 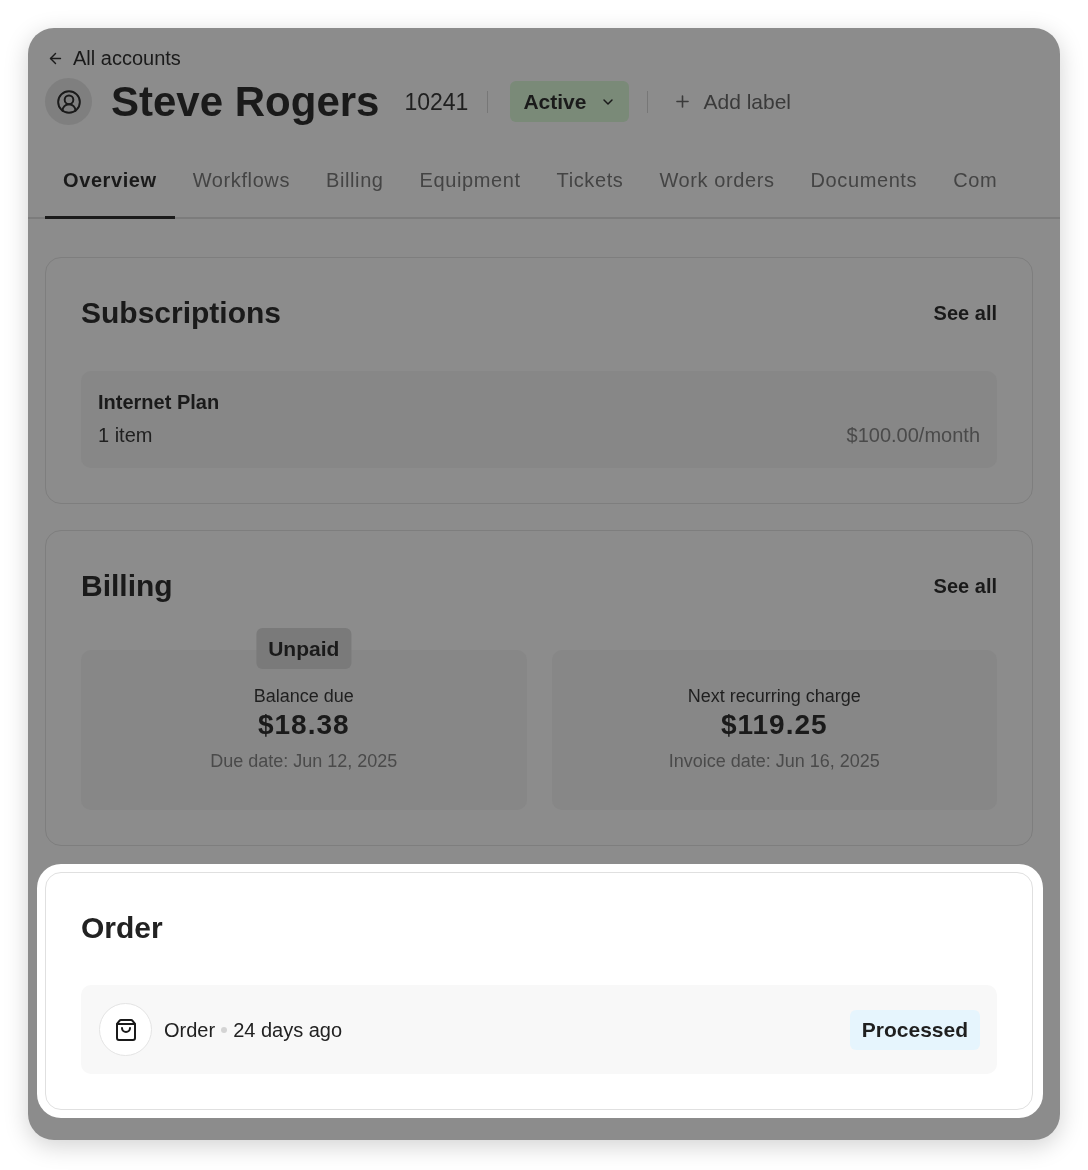 What do you see at coordinates (539, 1029) in the screenshot?
I see `order-item: Order 24 days ago Processed` at bounding box center [539, 1029].